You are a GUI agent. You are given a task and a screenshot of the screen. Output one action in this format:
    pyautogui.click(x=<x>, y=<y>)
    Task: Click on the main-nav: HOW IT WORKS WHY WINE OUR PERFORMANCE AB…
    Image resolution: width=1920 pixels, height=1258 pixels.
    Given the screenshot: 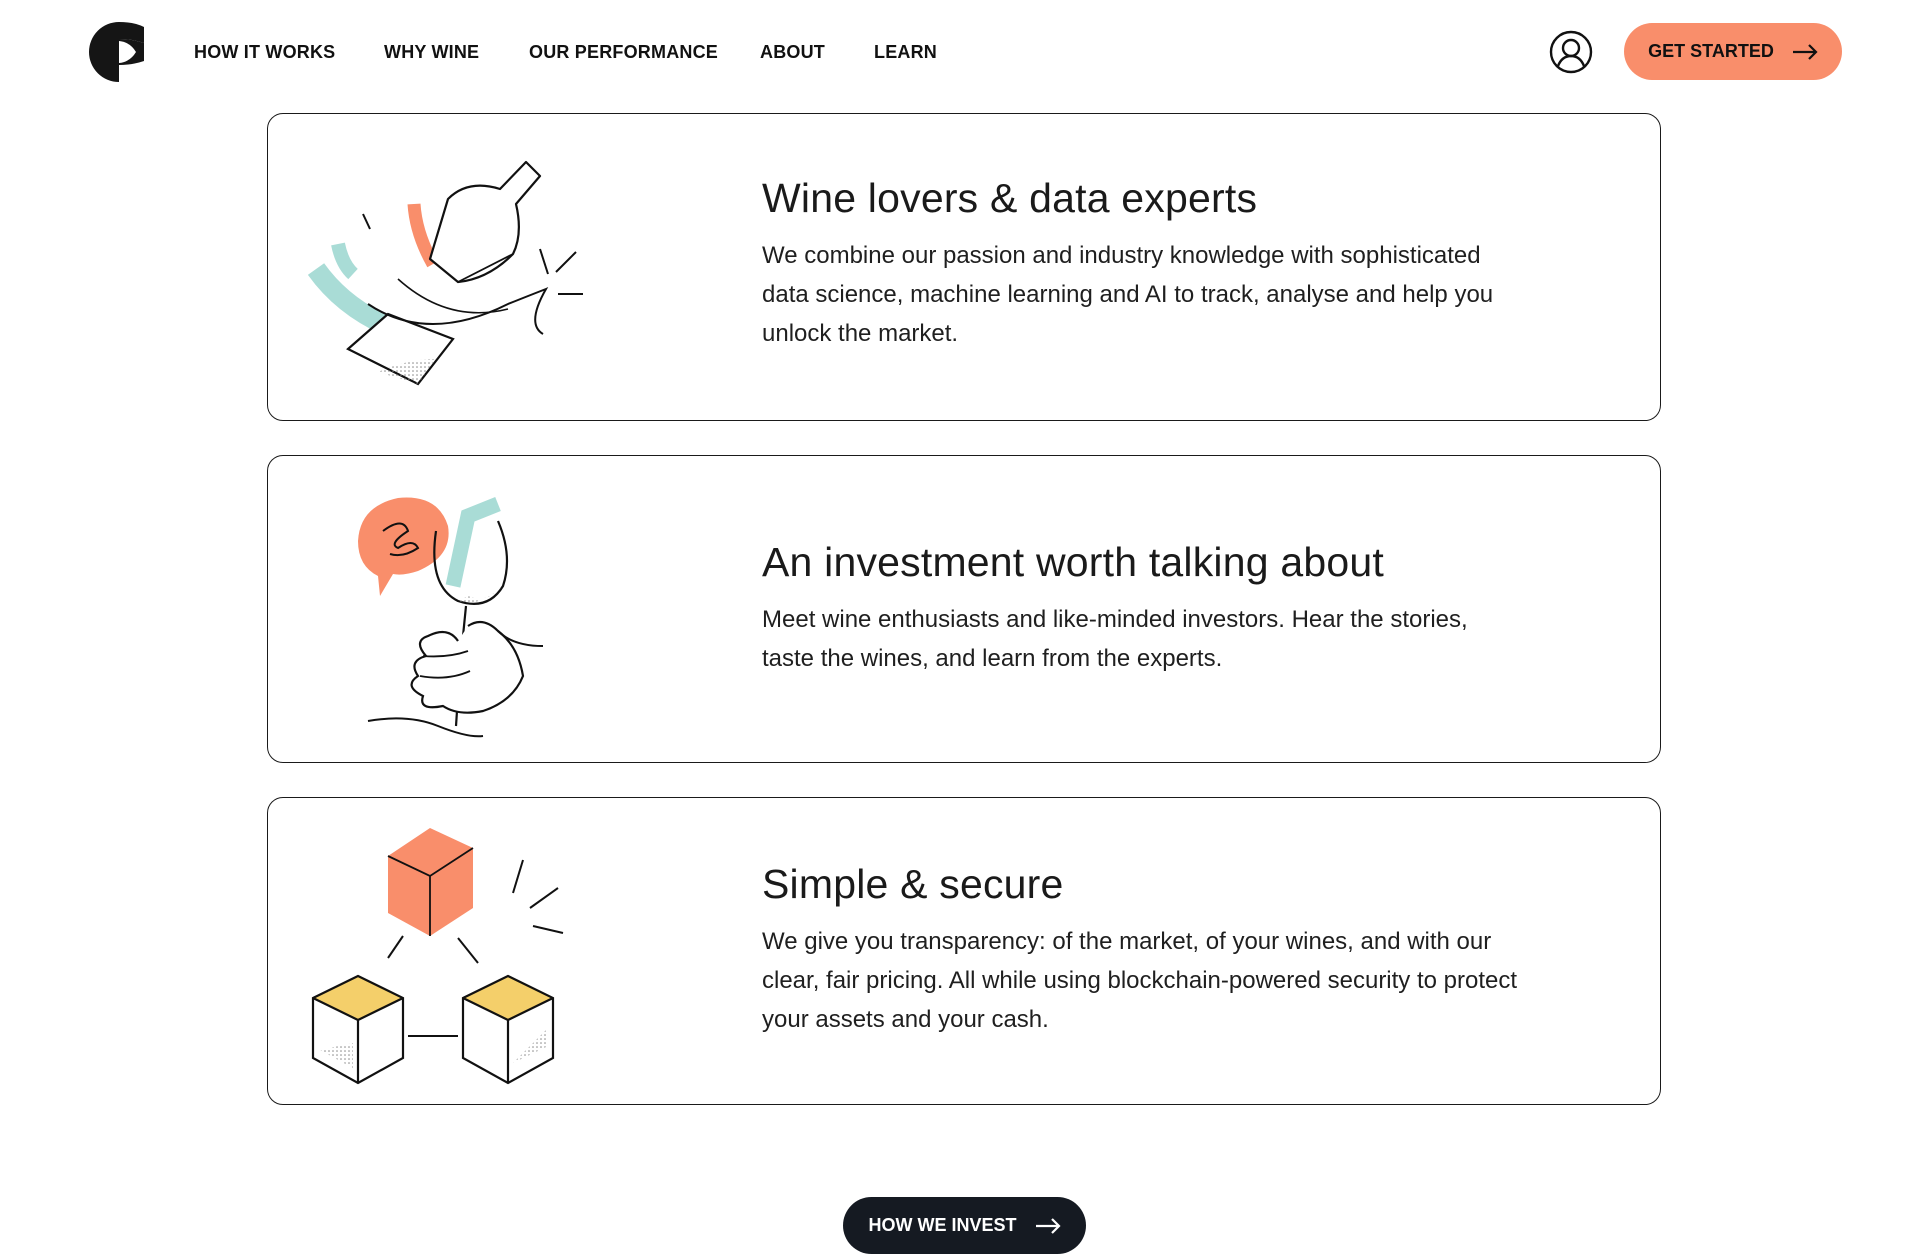 What is the action you would take?
    pyautogui.click(x=574, y=52)
    